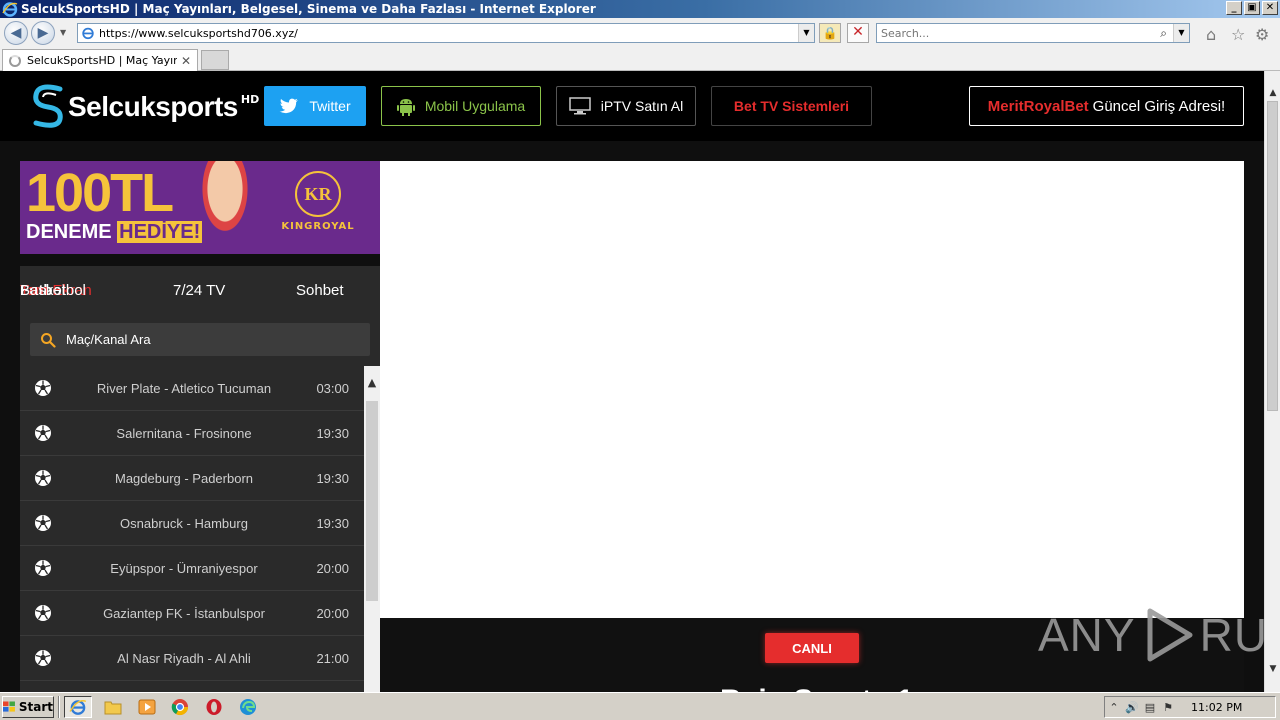  Describe the element at coordinates (1272, 256) in the screenshot. I see `page-scroll-thumb` at that location.